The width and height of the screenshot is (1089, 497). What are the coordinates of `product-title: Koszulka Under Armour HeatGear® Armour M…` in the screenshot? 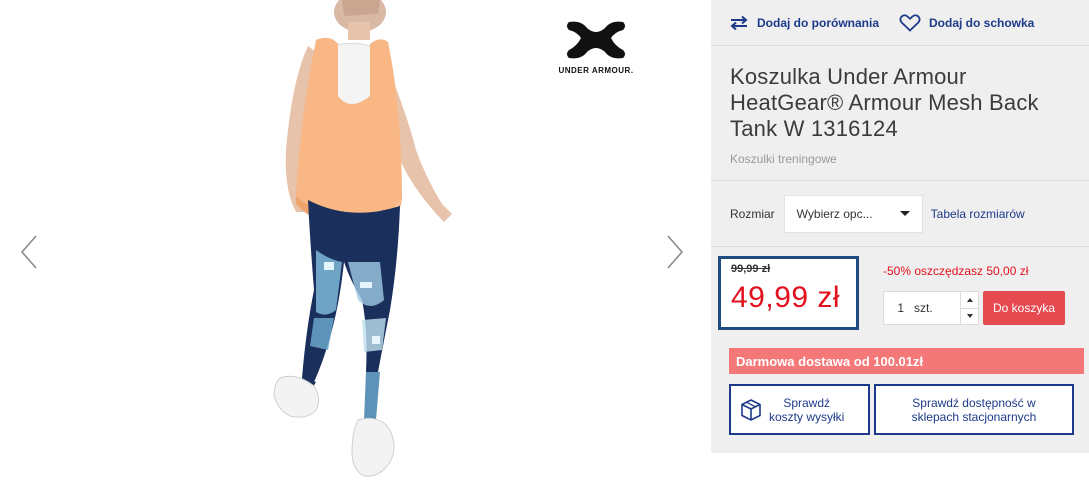 It's located at (884, 102).